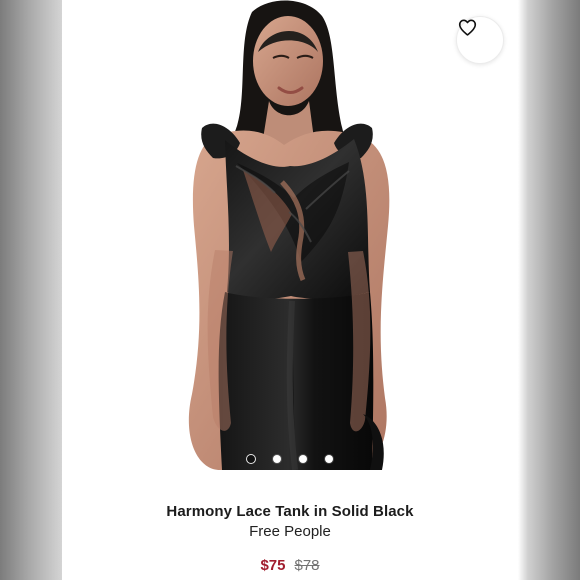 Image resolution: width=580 pixels, height=580 pixels. What do you see at coordinates (290, 566) in the screenshot?
I see `product-price-row: $75 $78` at bounding box center [290, 566].